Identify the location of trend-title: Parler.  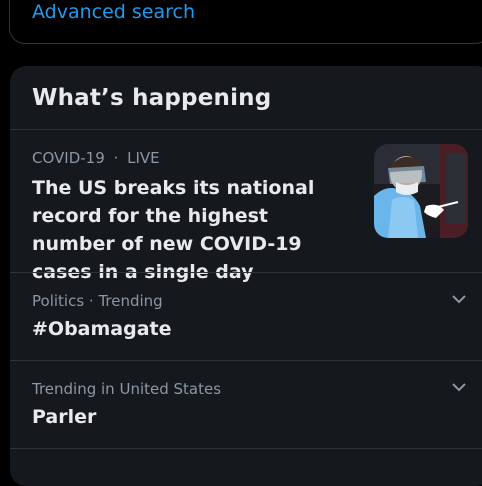
(64, 417).